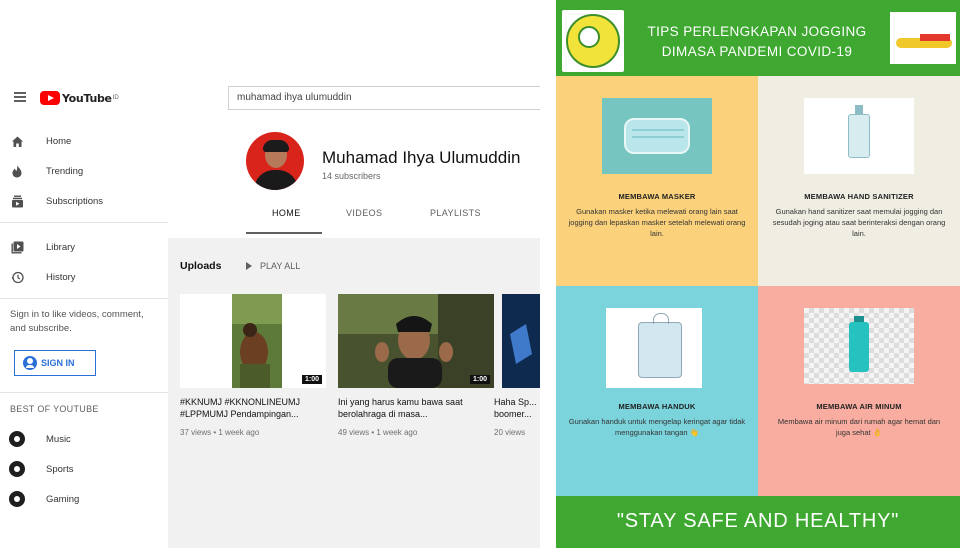 Image resolution: width=960 pixels, height=548 pixels. I want to click on video-1-thumbnail-image, so click(253, 341).